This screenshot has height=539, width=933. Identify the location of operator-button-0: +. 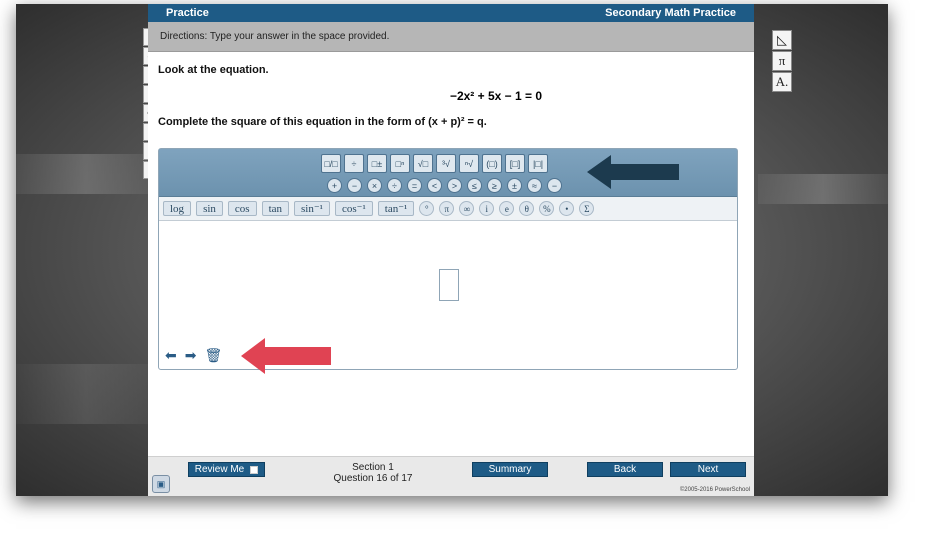
(334, 185).